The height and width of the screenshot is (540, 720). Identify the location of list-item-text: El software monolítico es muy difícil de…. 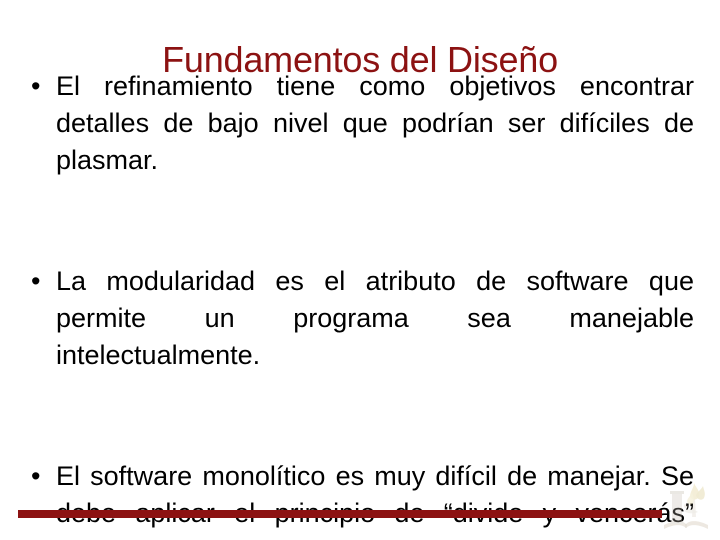
(375, 494).